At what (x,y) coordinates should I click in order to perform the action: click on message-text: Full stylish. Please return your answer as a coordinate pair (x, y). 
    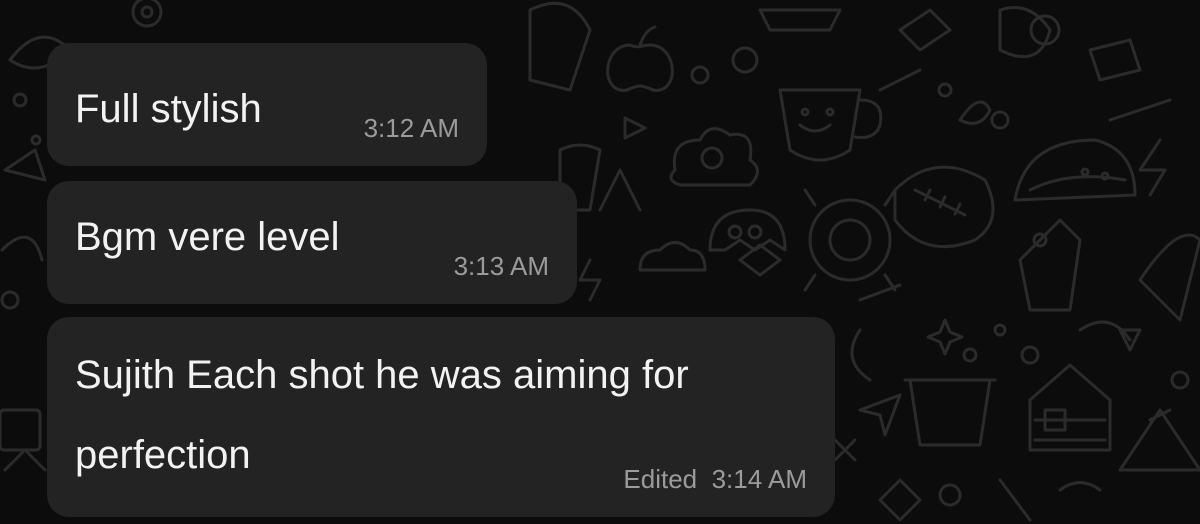
    Looking at the image, I should click on (168, 109).